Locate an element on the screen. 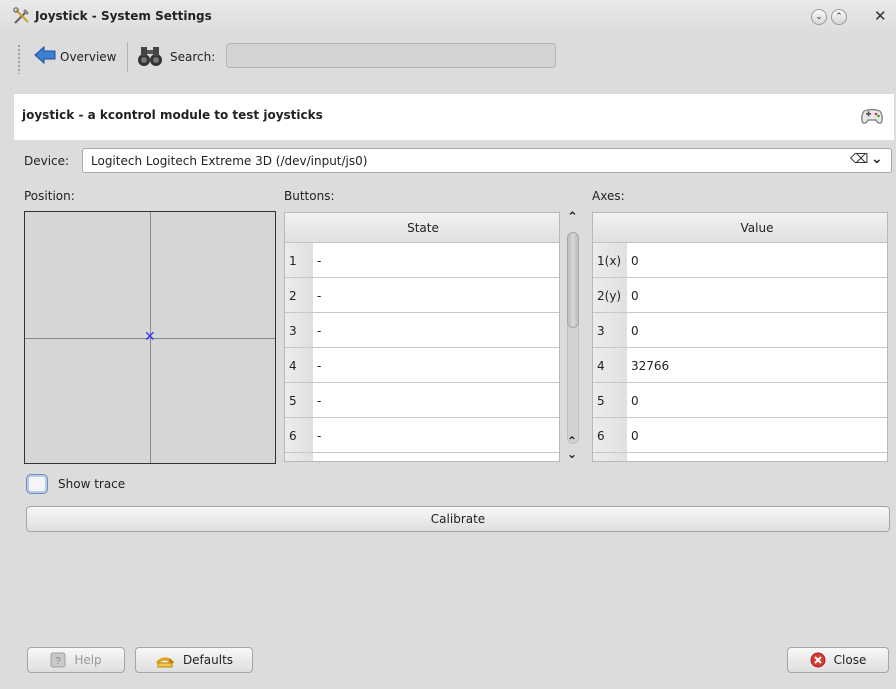  toolbar-separator is located at coordinates (127, 57).